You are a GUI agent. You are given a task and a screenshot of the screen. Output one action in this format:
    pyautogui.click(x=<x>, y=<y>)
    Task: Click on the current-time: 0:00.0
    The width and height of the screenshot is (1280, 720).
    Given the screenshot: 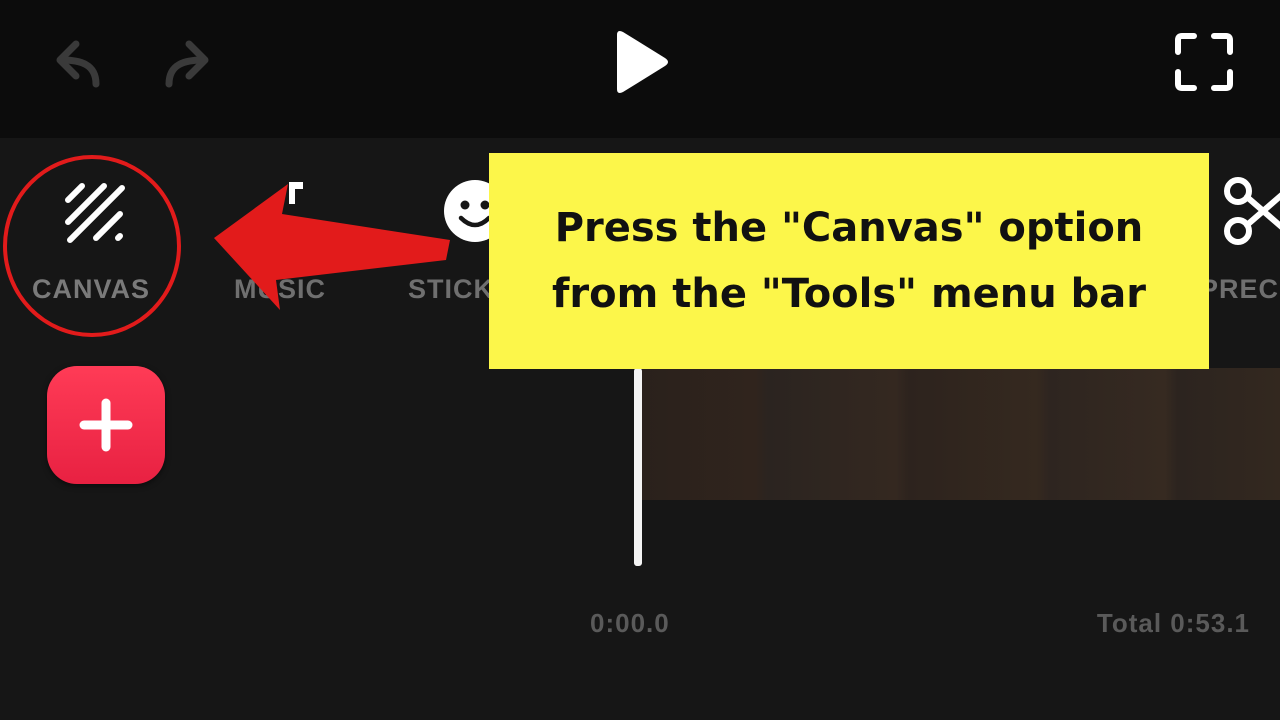 What is the action you would take?
    pyautogui.click(x=630, y=623)
    